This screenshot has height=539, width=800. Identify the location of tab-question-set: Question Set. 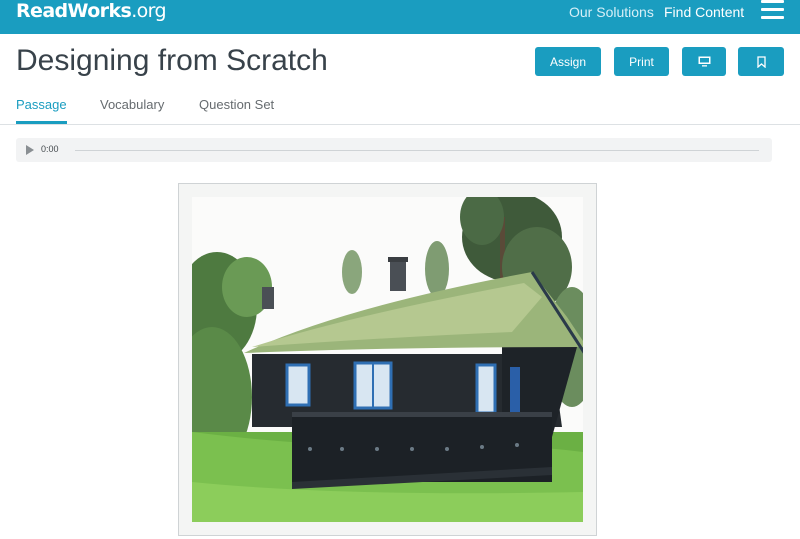
(236, 104).